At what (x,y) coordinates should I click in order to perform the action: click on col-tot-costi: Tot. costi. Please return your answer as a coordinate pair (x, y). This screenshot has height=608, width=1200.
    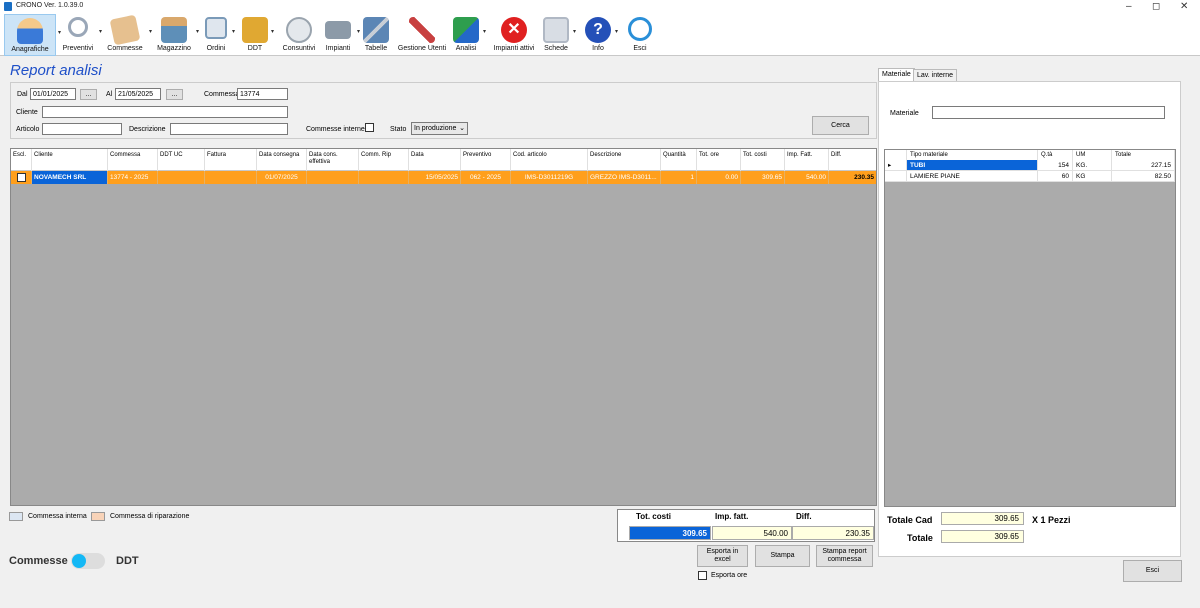
    Looking at the image, I should click on (763, 160).